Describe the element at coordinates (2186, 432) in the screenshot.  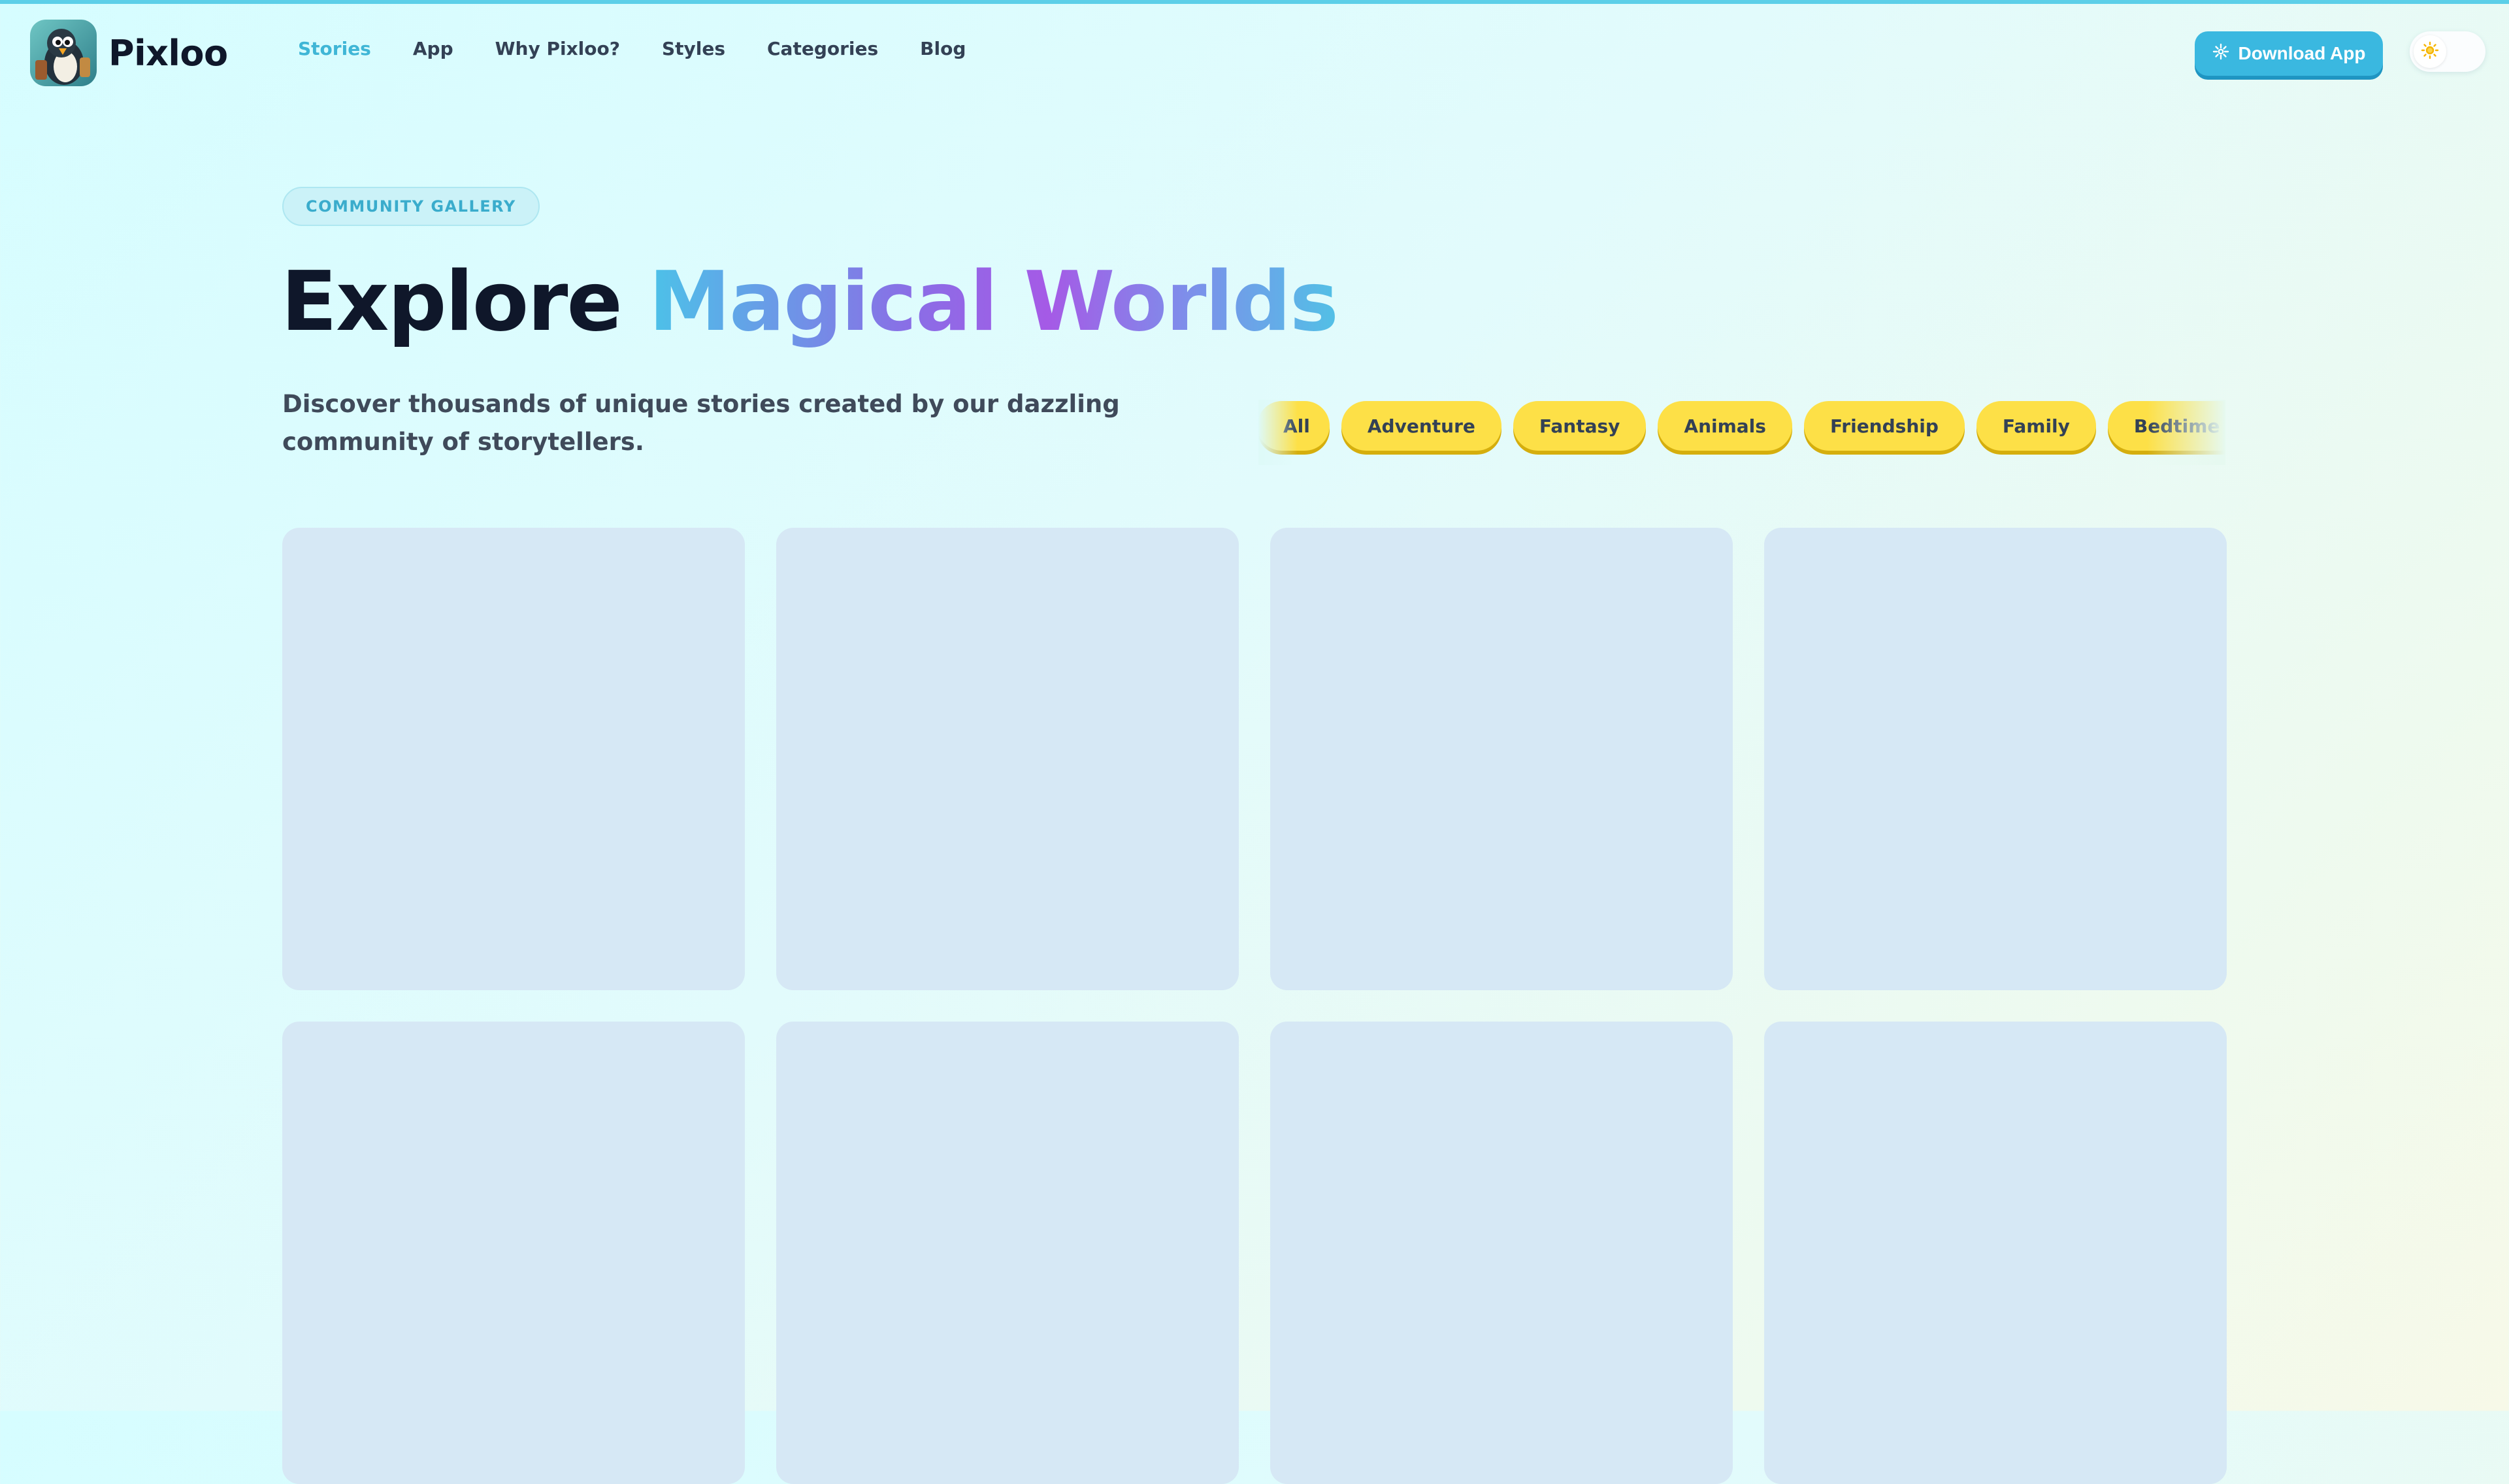
I see `chips-fade-right` at that location.